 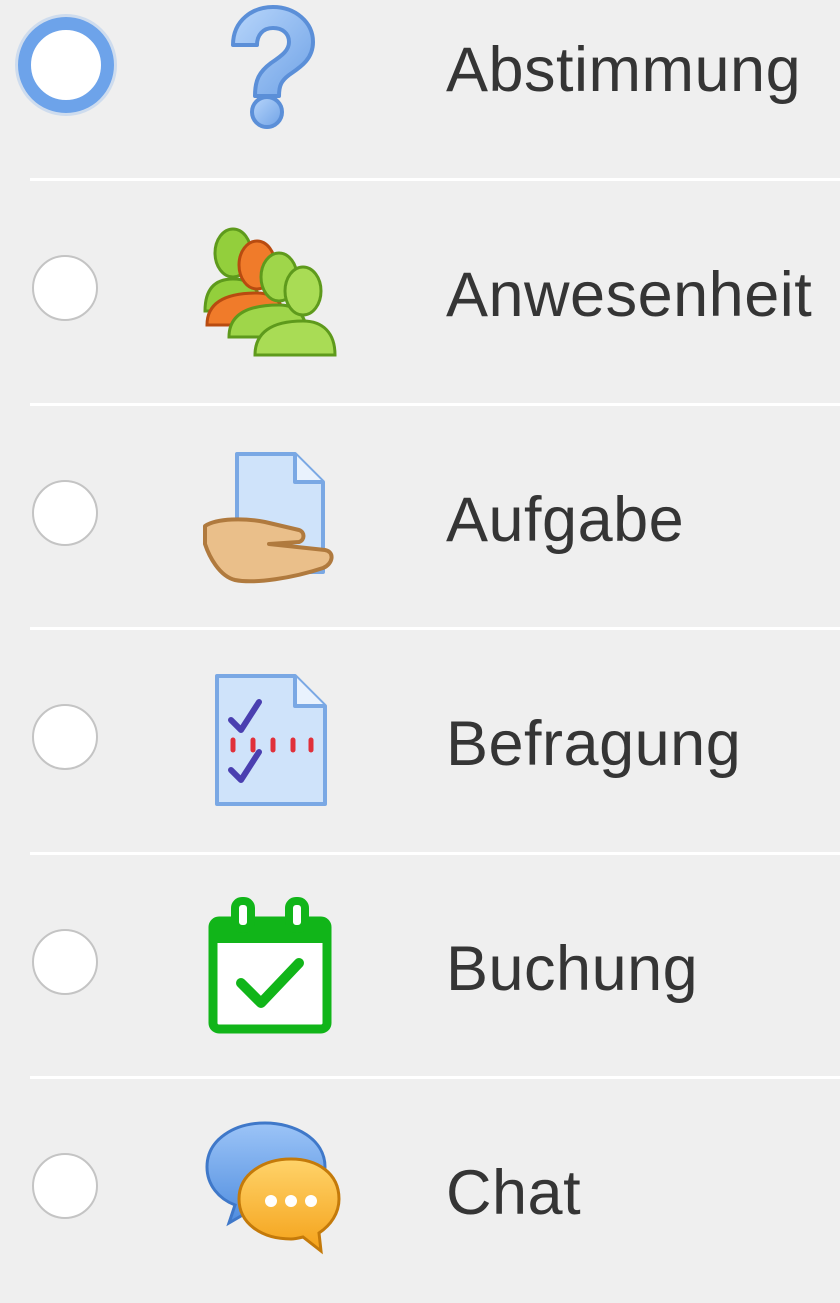 I want to click on radio-button-aufgabe, so click(x=65, y=513).